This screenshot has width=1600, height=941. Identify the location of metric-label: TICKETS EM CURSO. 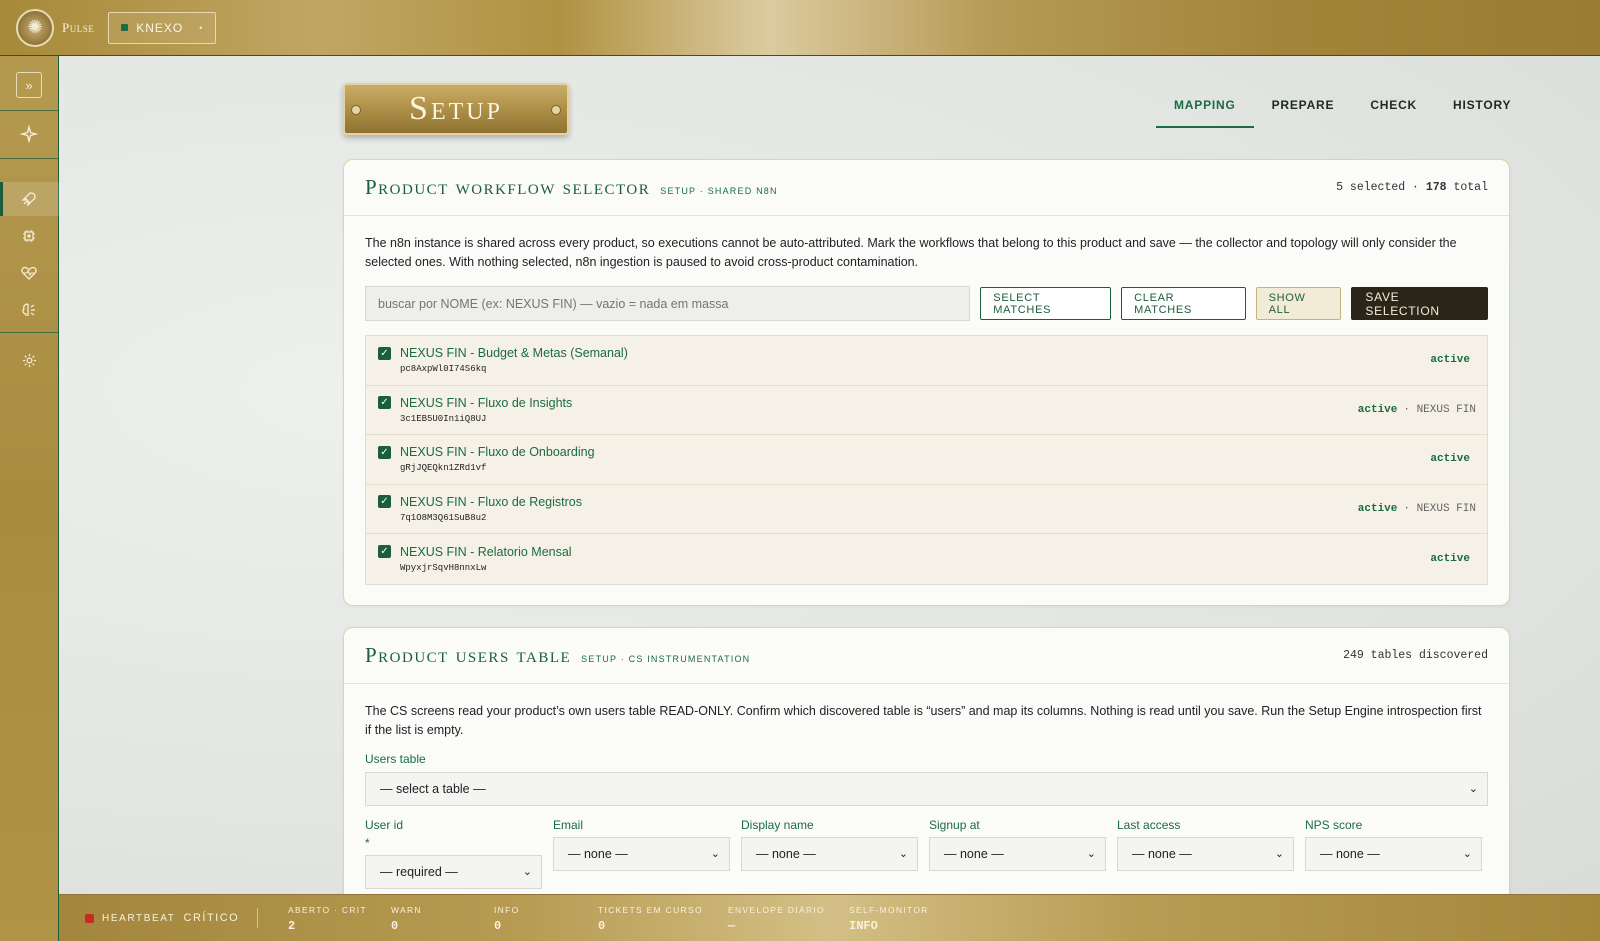
(650, 910).